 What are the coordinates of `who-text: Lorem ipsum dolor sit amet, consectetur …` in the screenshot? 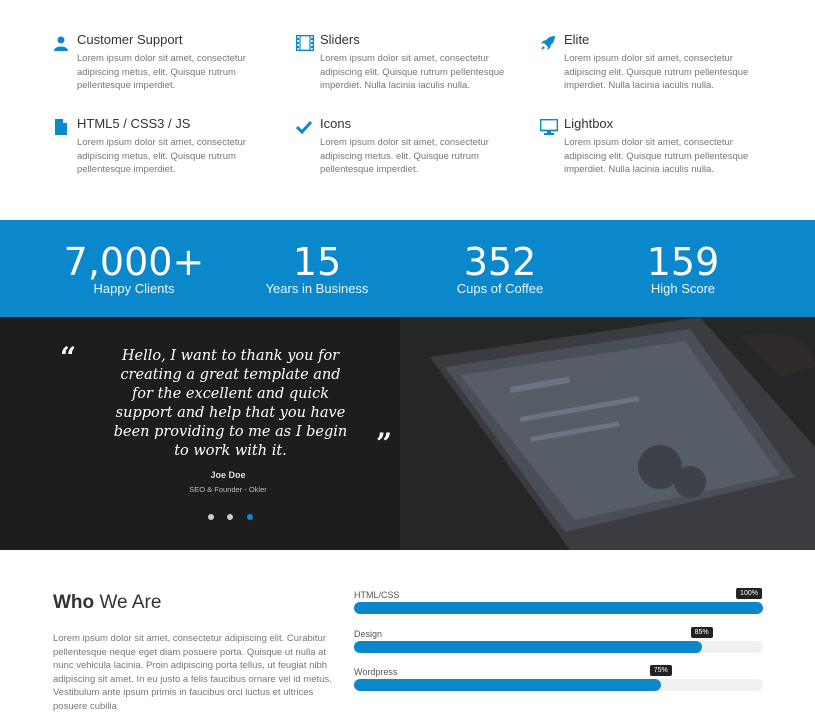 It's located at (192, 672).